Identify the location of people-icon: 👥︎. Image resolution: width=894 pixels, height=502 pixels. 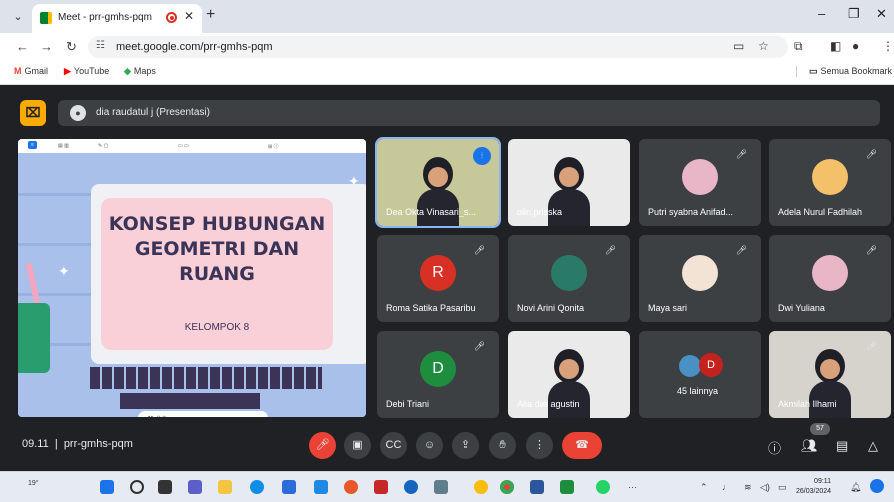
(809, 446).